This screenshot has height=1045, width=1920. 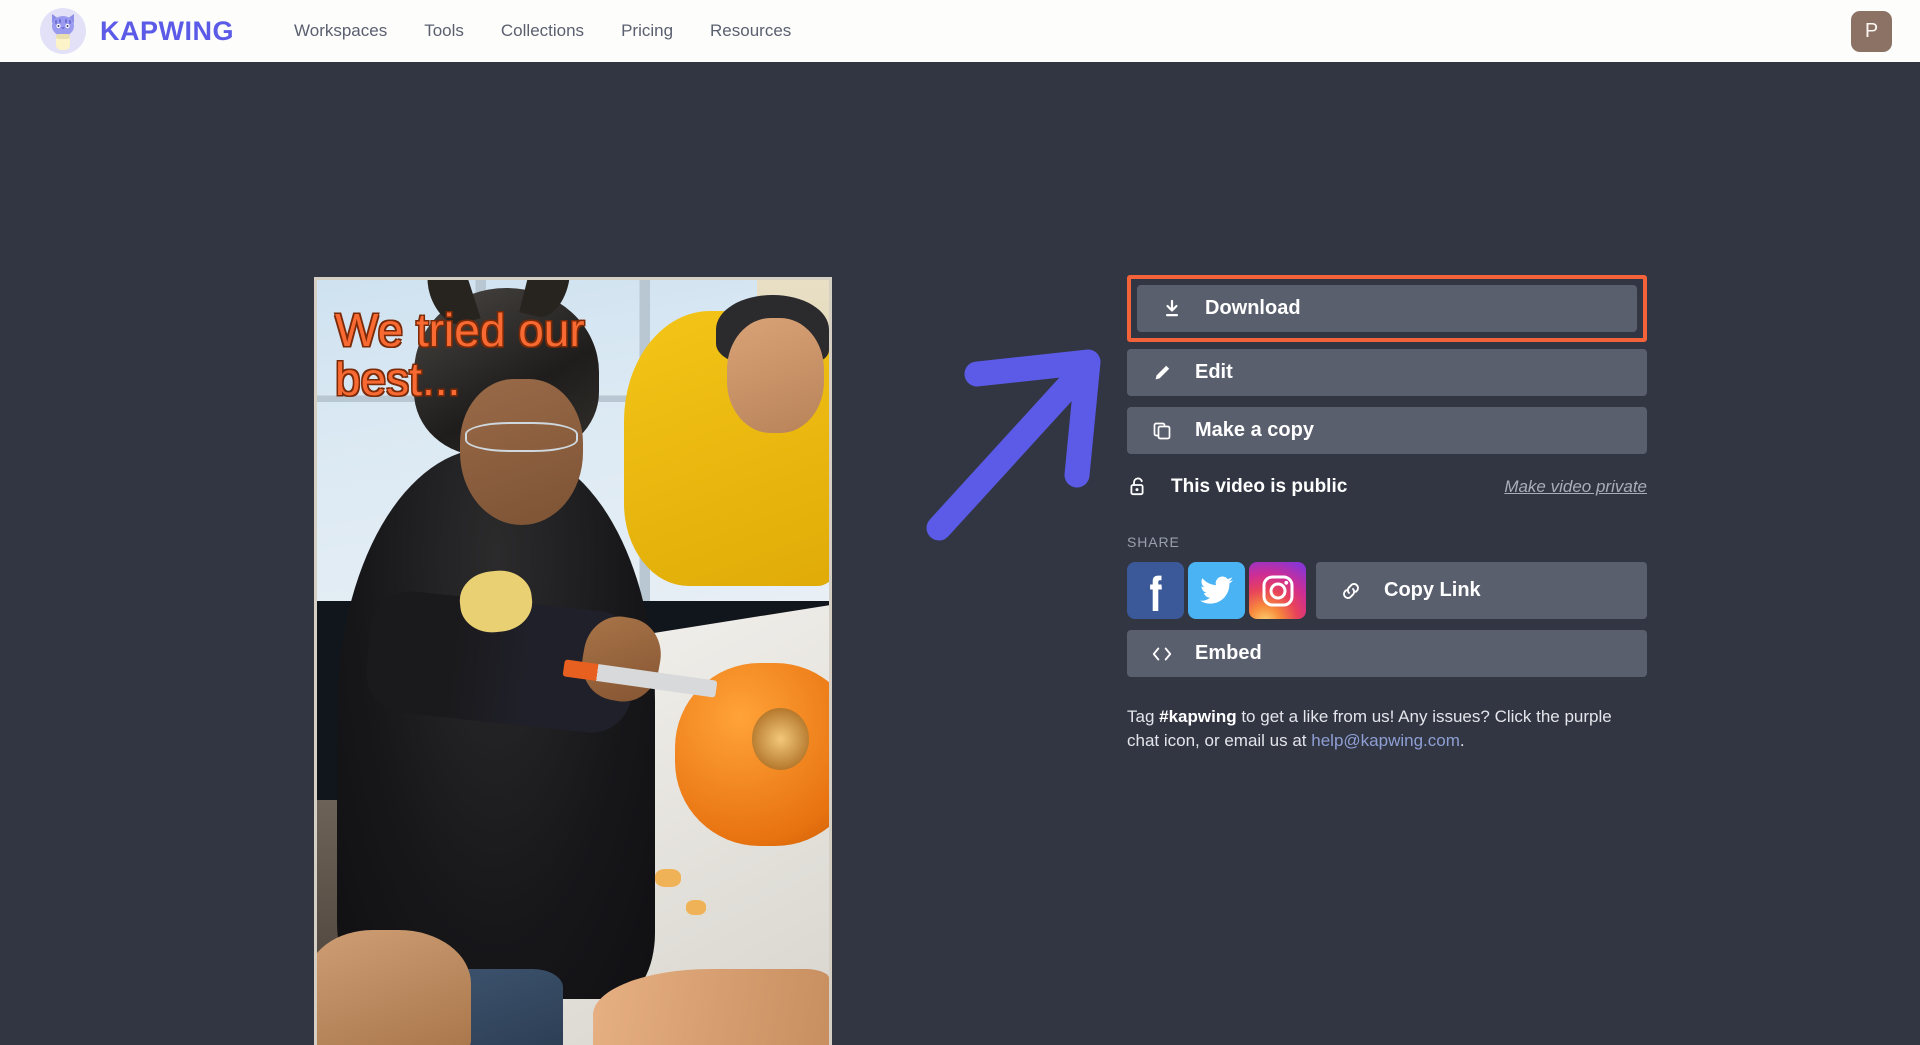 I want to click on twitter-icon, so click(x=1216, y=590).